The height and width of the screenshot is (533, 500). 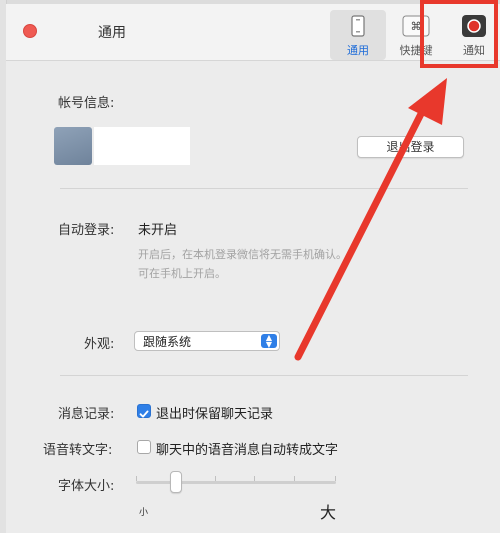 I want to click on keep-history-checkbox, so click(x=144, y=411).